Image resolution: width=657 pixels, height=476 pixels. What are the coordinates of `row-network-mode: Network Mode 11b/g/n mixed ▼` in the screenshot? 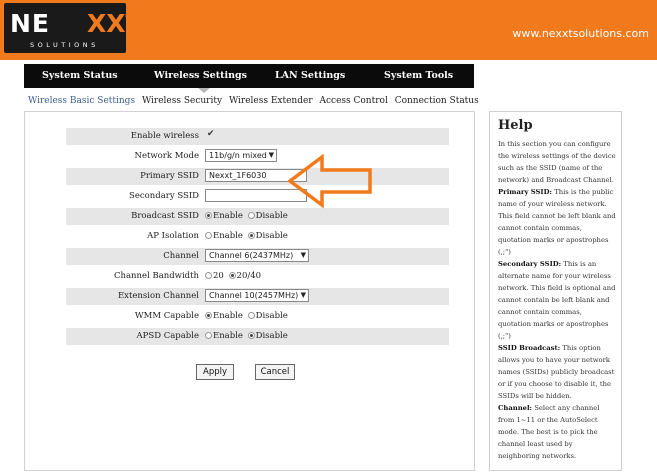 It's located at (257, 156).